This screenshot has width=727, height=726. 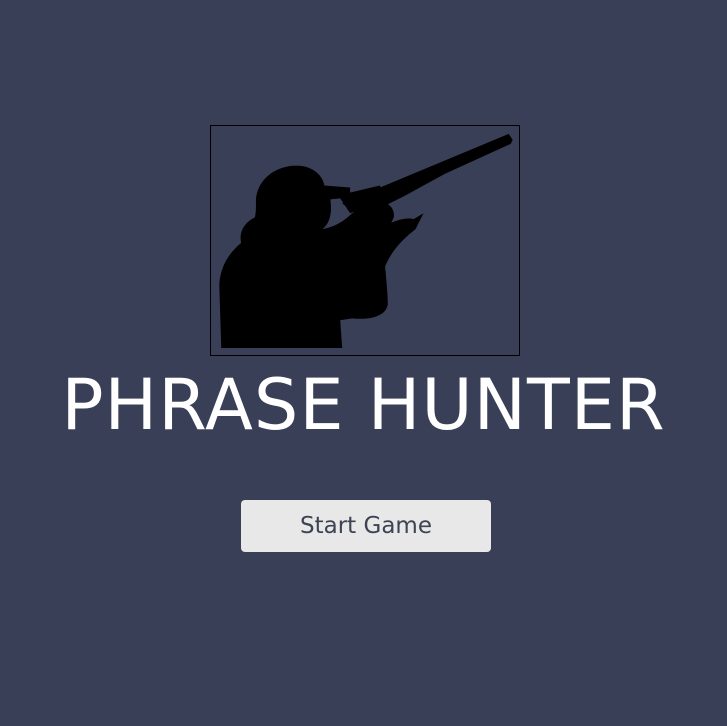 I want to click on start-game-button: Start Game, so click(x=366, y=526).